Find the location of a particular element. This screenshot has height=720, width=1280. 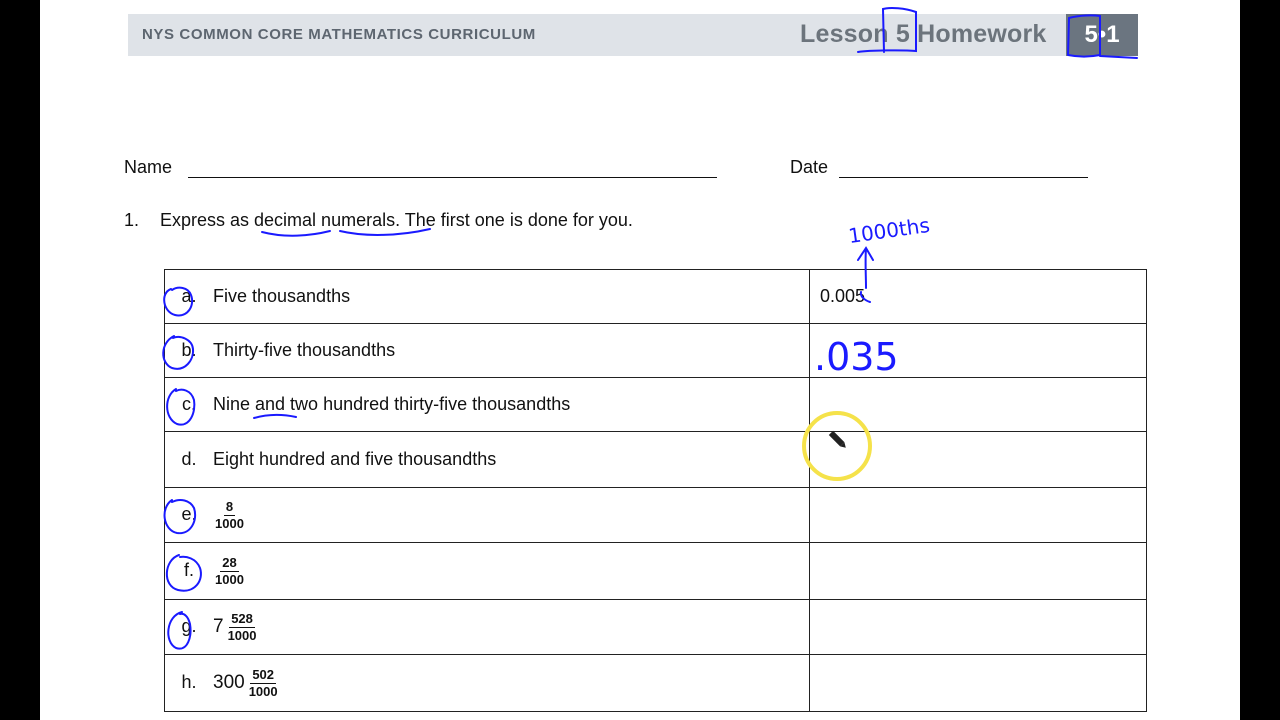

name-label: Name is located at coordinates (148, 167).